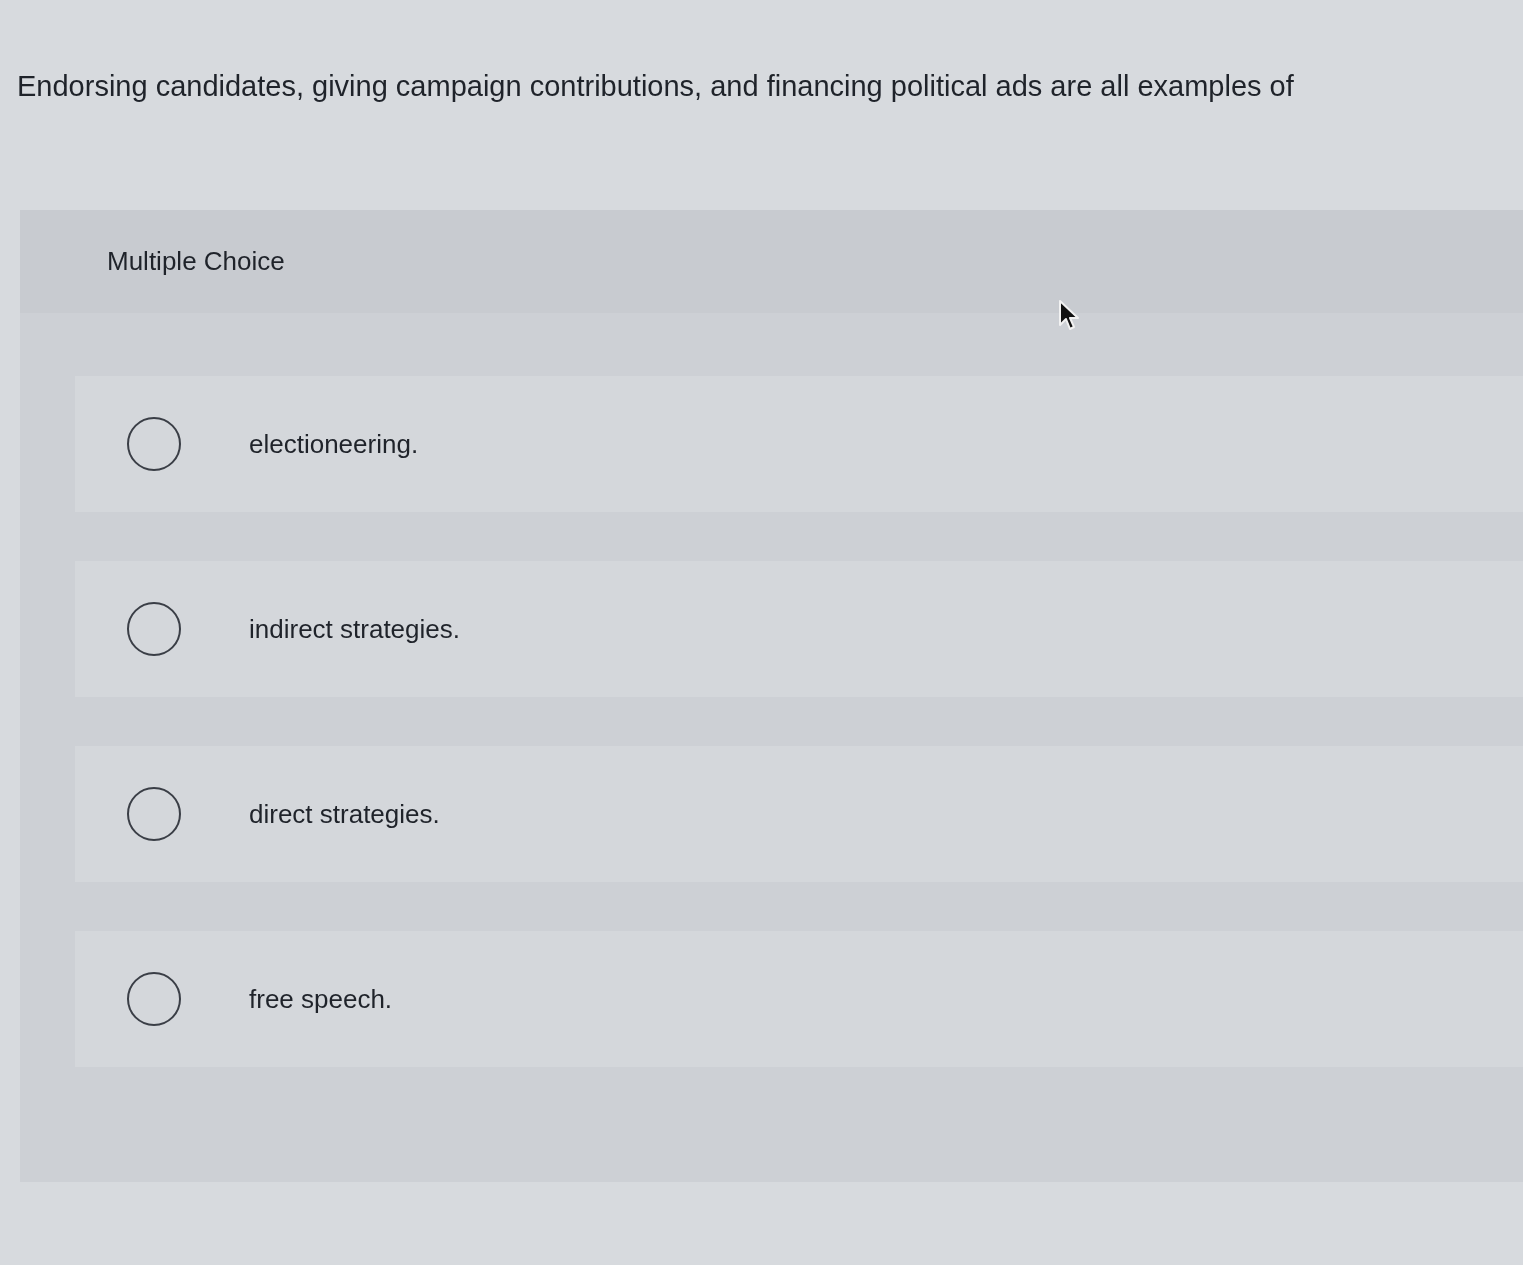  Describe the element at coordinates (344, 814) in the screenshot. I see `option-text: direct strategies.` at that location.